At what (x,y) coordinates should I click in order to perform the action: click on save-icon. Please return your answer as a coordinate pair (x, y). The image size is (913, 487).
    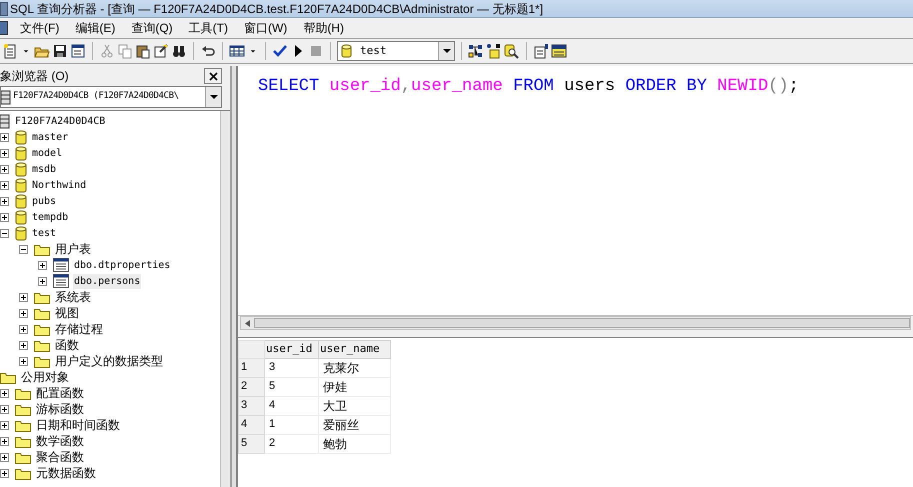
    Looking at the image, I should click on (60, 51).